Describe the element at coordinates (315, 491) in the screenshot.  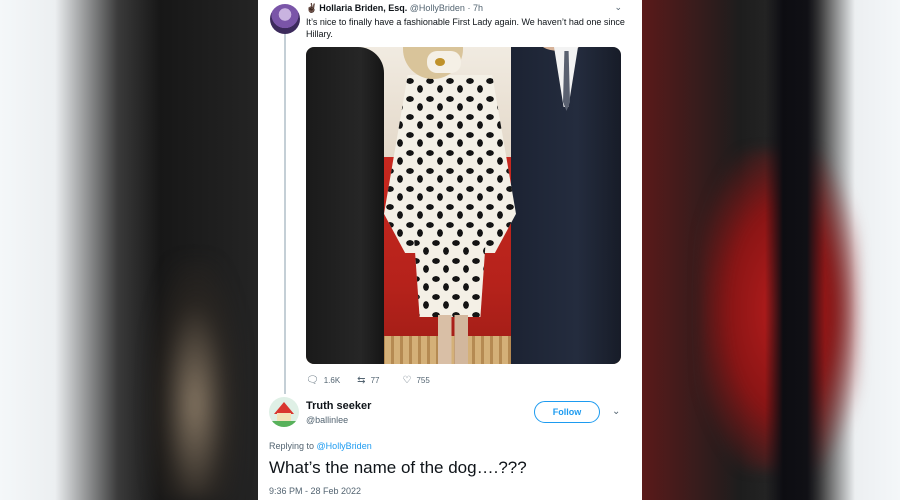
I see `reply-timestamp: 9:36 PM - 28 Feb 2022` at that location.